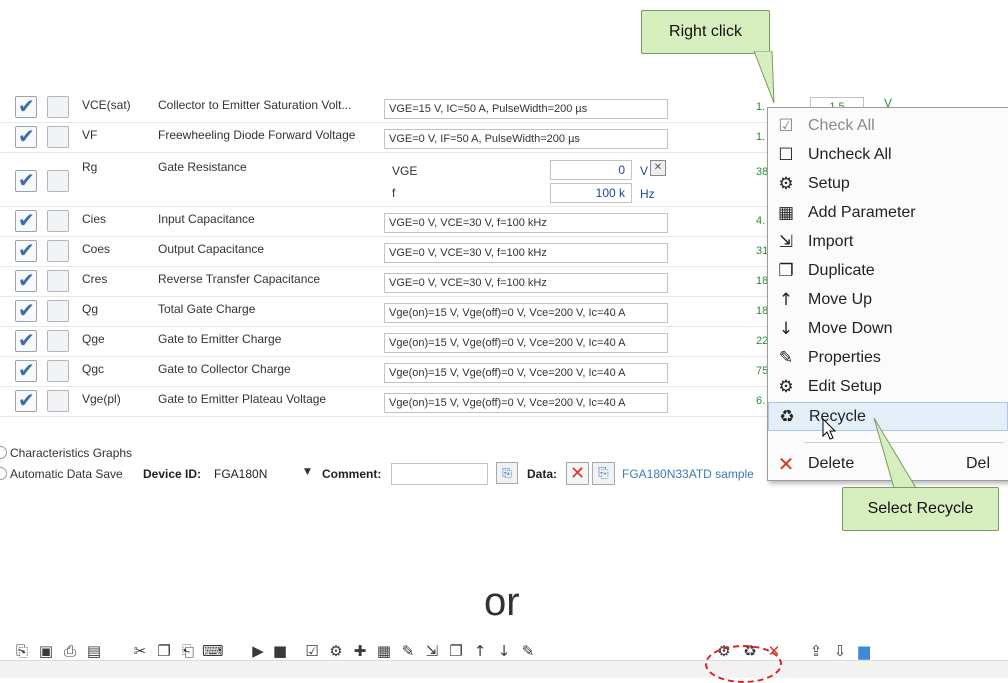  I want to click on move-up-icon: ↑, so click(480, 651).